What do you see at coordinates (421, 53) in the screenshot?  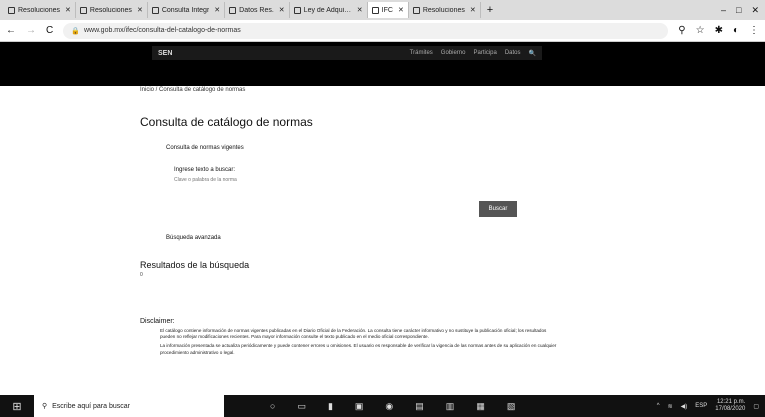 I see `nav-item-tramites: Trámites` at bounding box center [421, 53].